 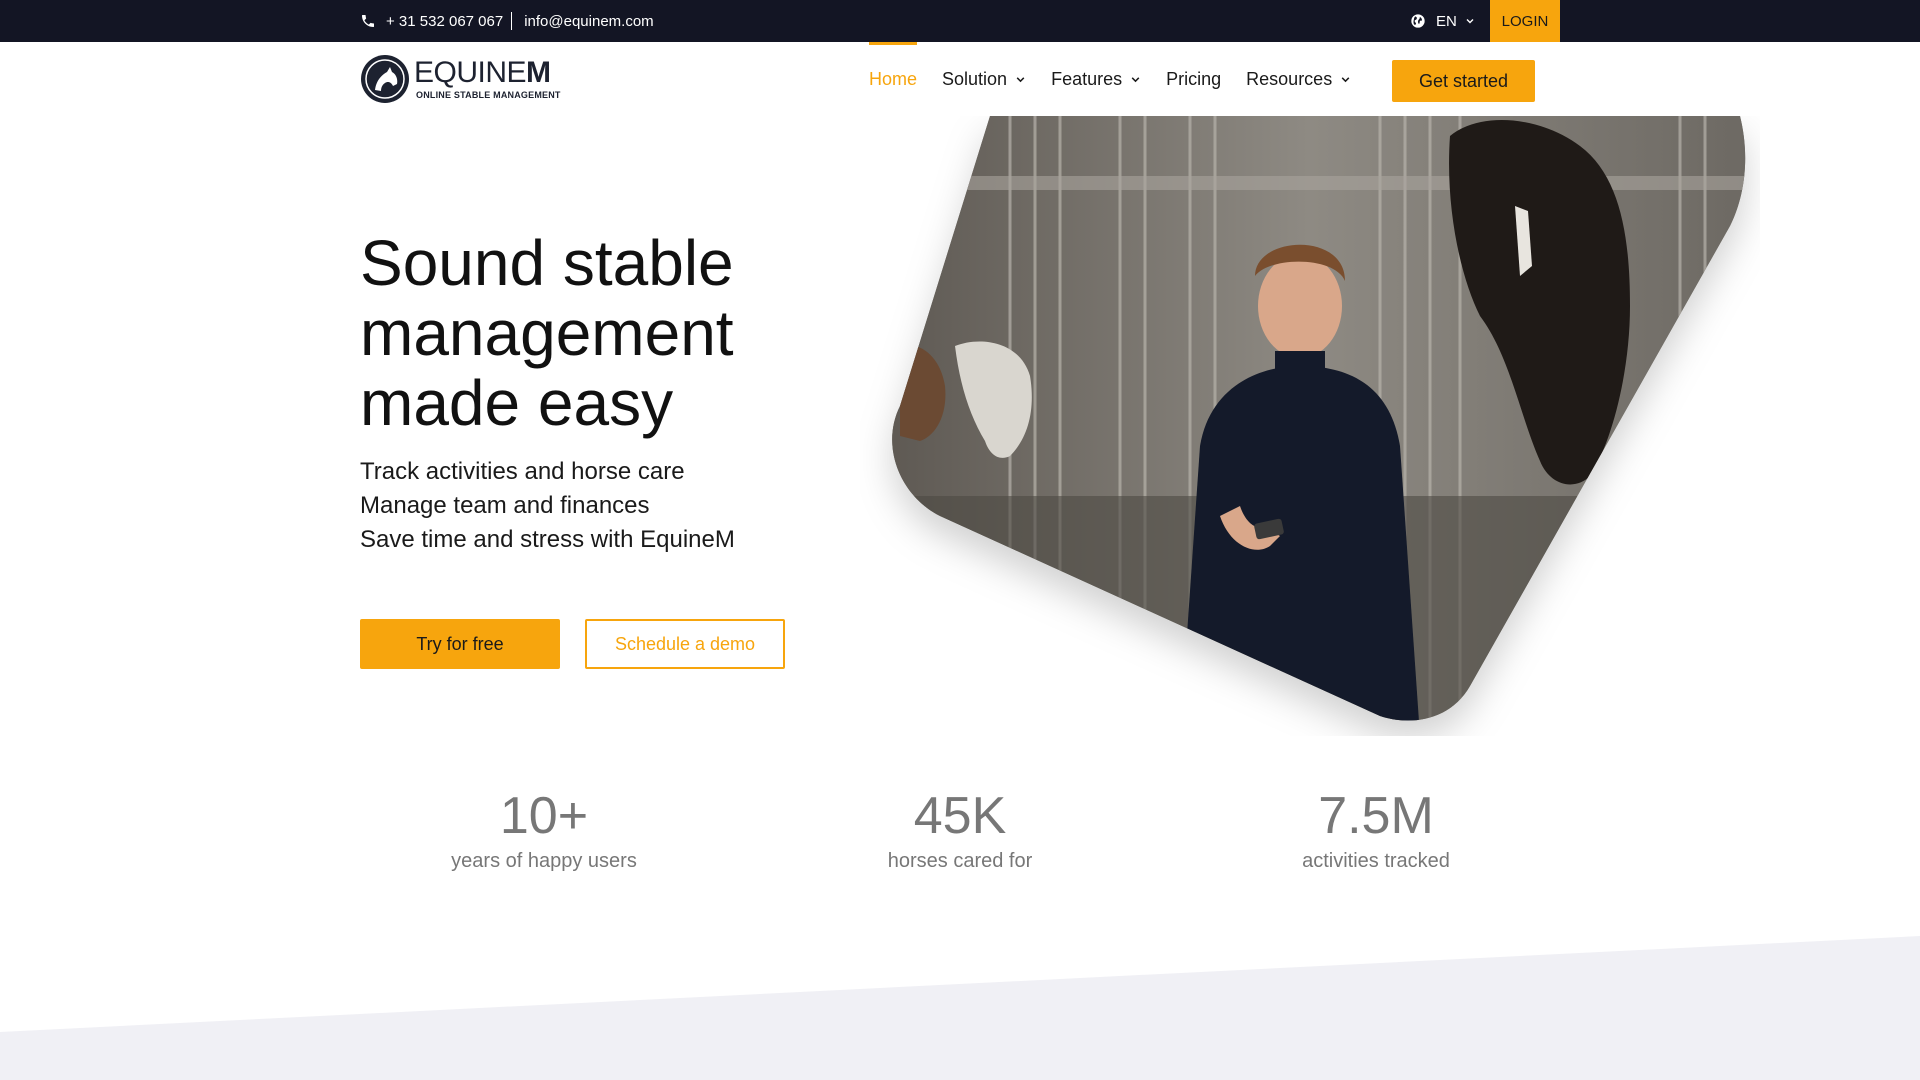 I want to click on email-link: info@equinem.com, so click(x=588, y=21).